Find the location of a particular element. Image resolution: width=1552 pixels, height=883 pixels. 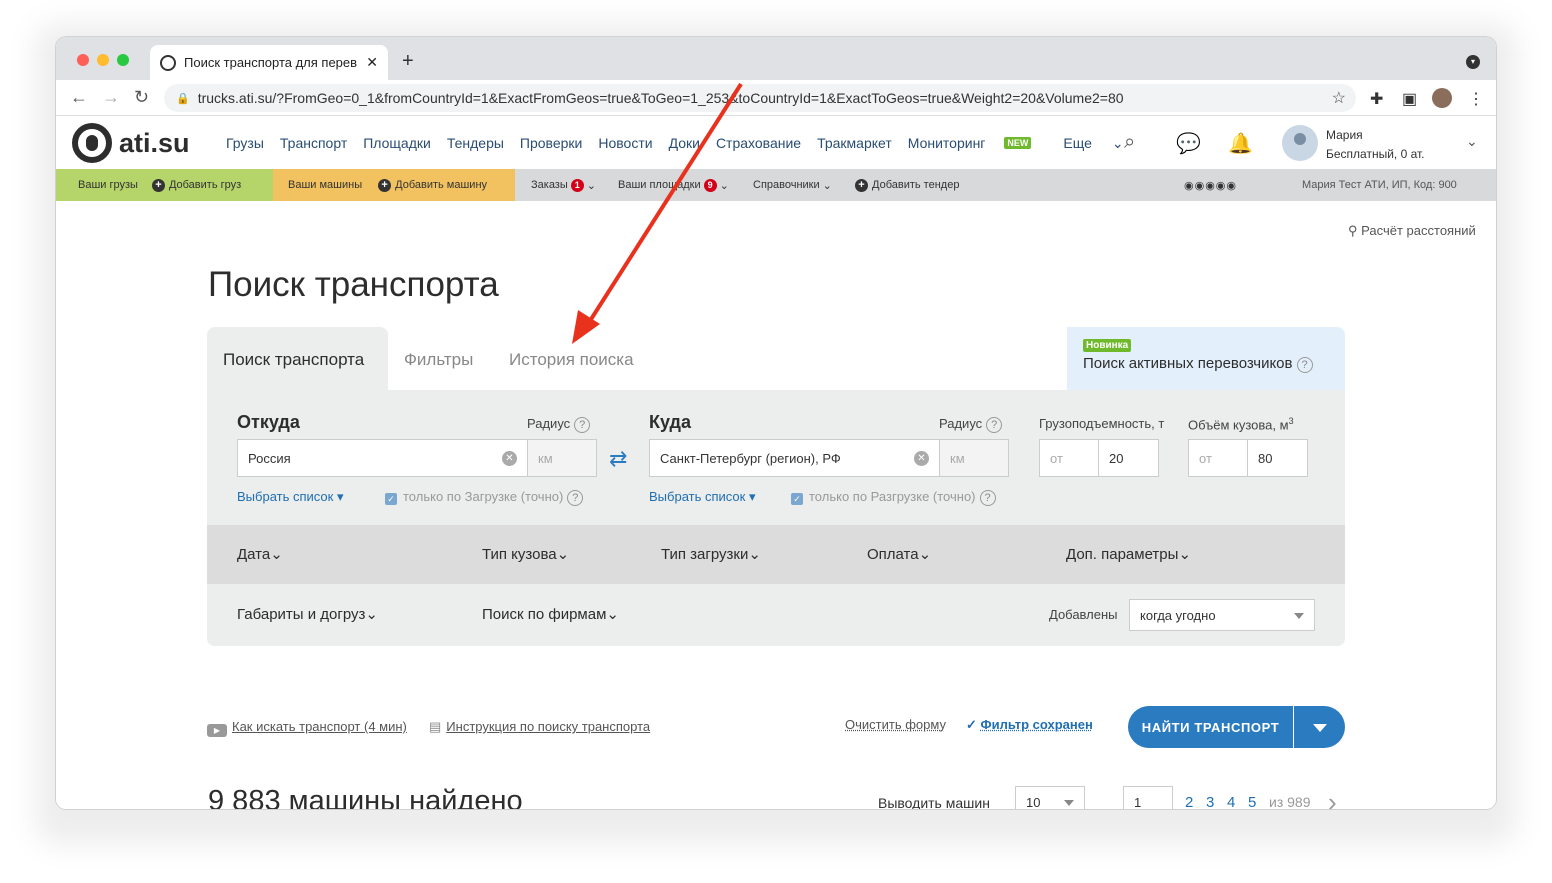

page-link-5: 5 is located at coordinates (1252, 801).